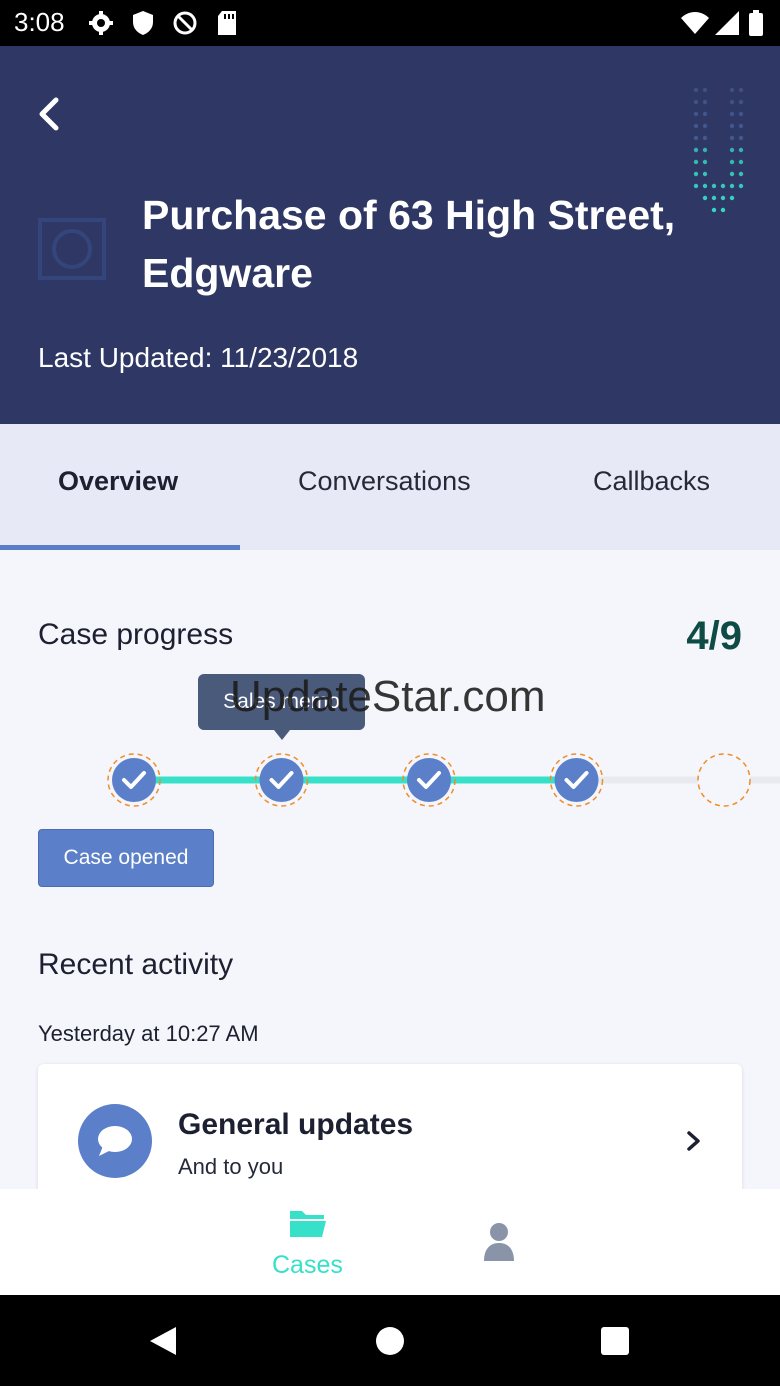  I want to click on chat-bubble-icon, so click(115, 1141).